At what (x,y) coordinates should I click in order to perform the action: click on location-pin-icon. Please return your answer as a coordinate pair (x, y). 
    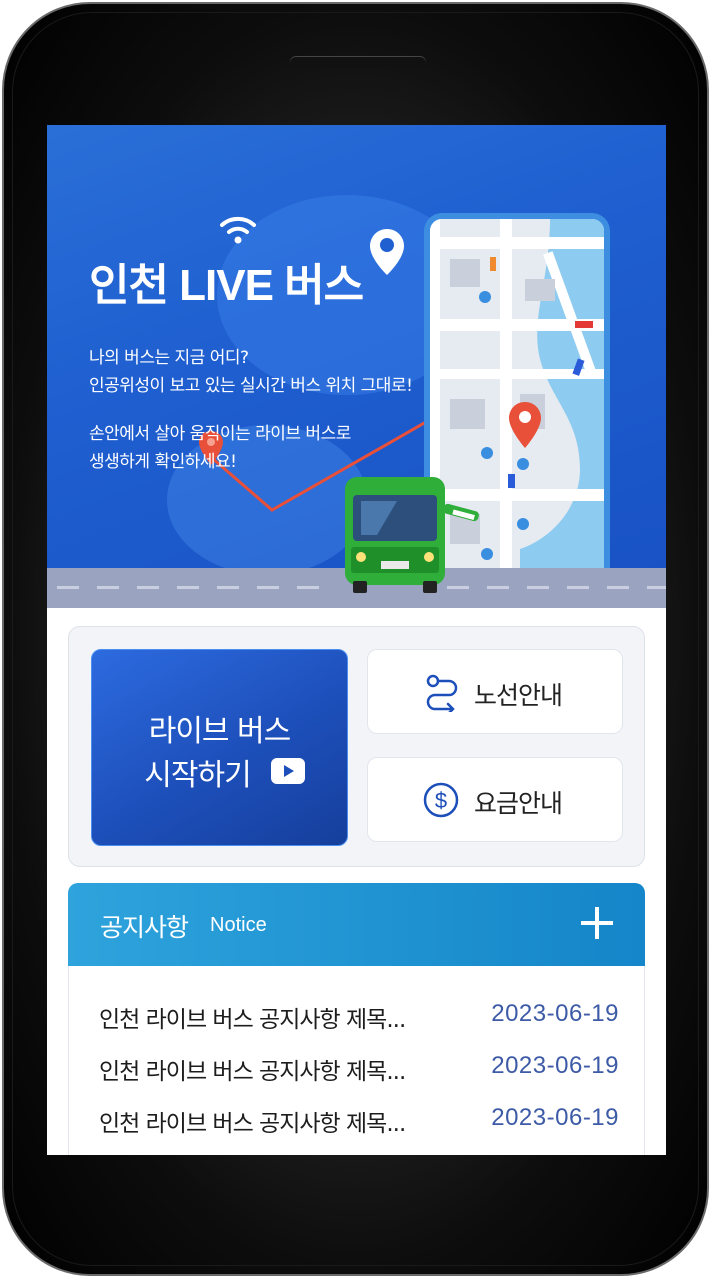
    Looking at the image, I should click on (525, 425).